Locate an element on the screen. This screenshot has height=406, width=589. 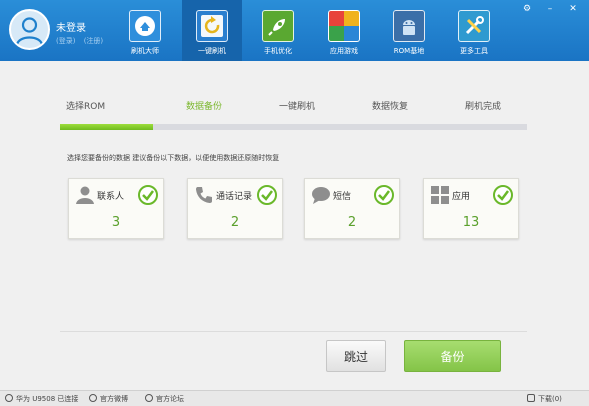
nav-label: 手机优化 is located at coordinates (278, 51).